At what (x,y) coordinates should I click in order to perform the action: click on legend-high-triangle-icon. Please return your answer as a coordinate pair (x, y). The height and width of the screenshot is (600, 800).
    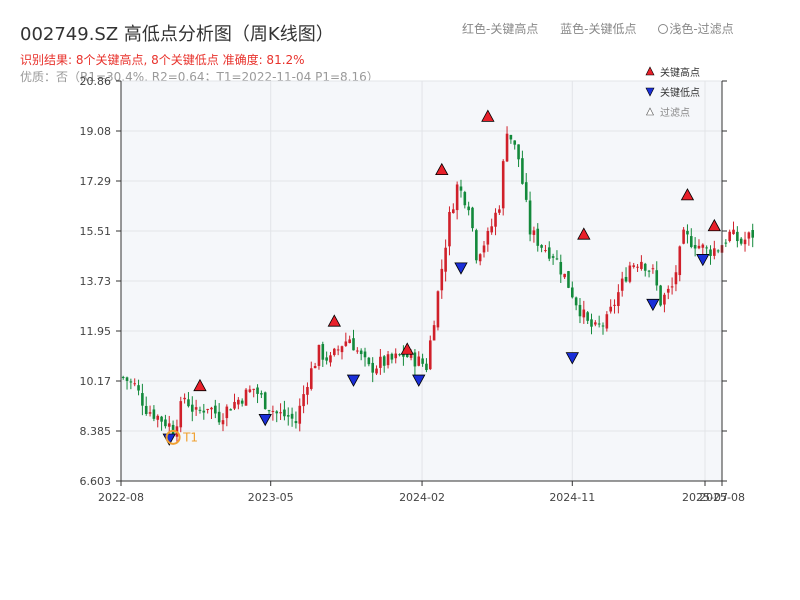
    Looking at the image, I should click on (650, 71).